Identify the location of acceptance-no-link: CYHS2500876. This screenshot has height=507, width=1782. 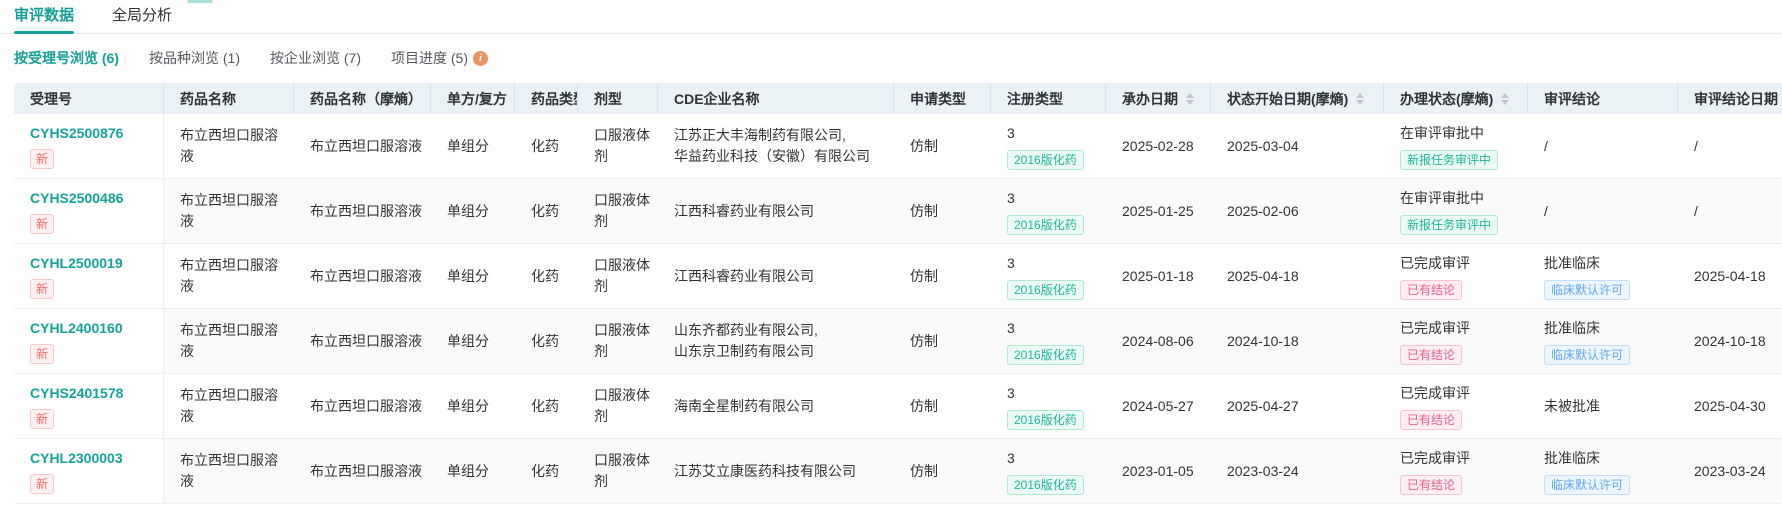
(76, 133).